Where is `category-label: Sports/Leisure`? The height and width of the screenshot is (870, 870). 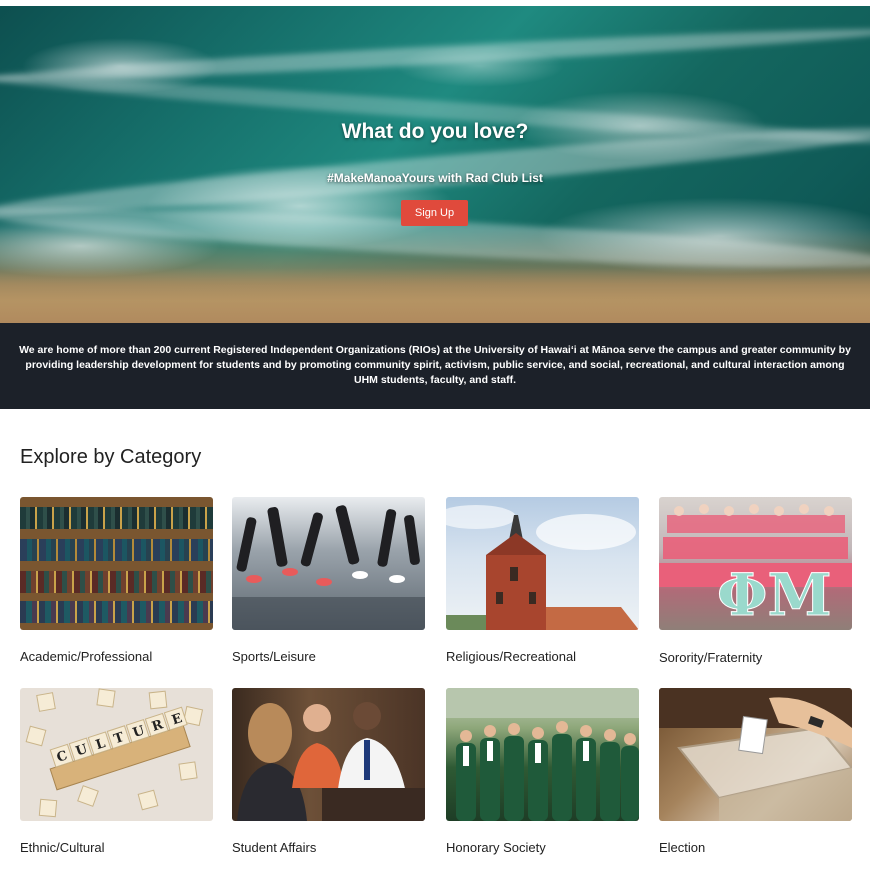 category-label: Sports/Leisure is located at coordinates (274, 656).